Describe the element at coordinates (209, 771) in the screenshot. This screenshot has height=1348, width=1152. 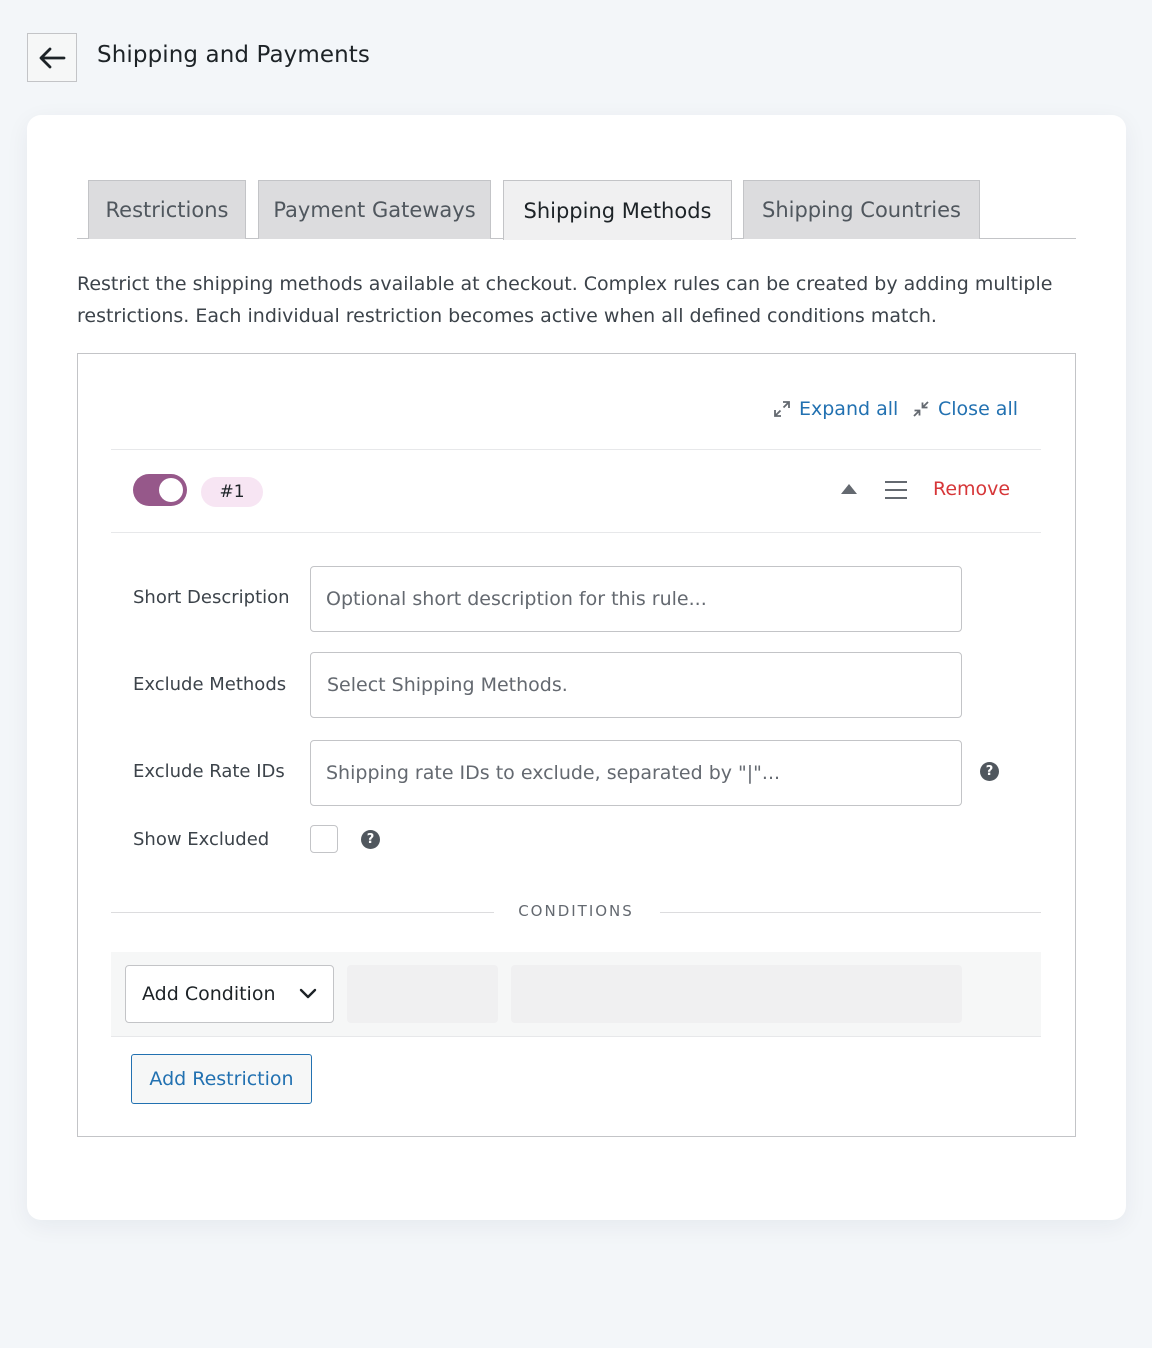
I see `exclude-rate-ids-label: Exclude Rate IDs` at that location.